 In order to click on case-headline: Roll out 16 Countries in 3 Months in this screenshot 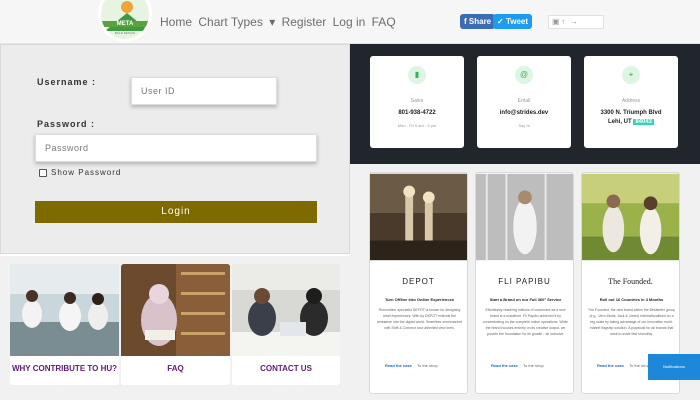, I will do `click(631, 299)`.